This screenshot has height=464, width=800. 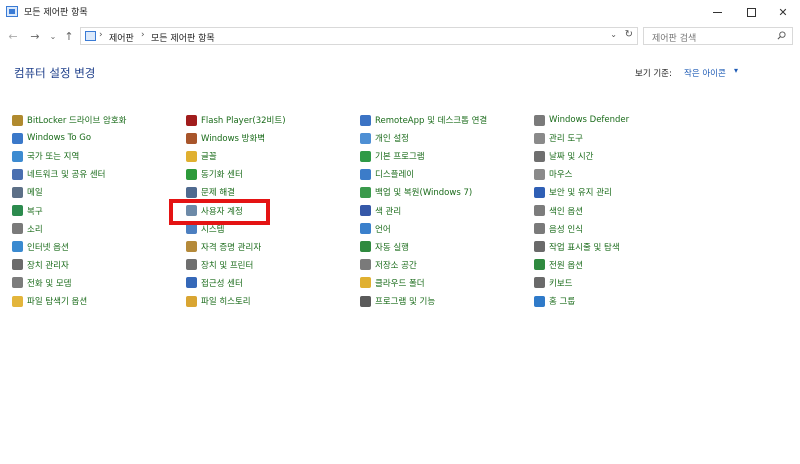 I want to click on control-panel-item-label: 자격 증명 관리자, so click(x=231, y=247).